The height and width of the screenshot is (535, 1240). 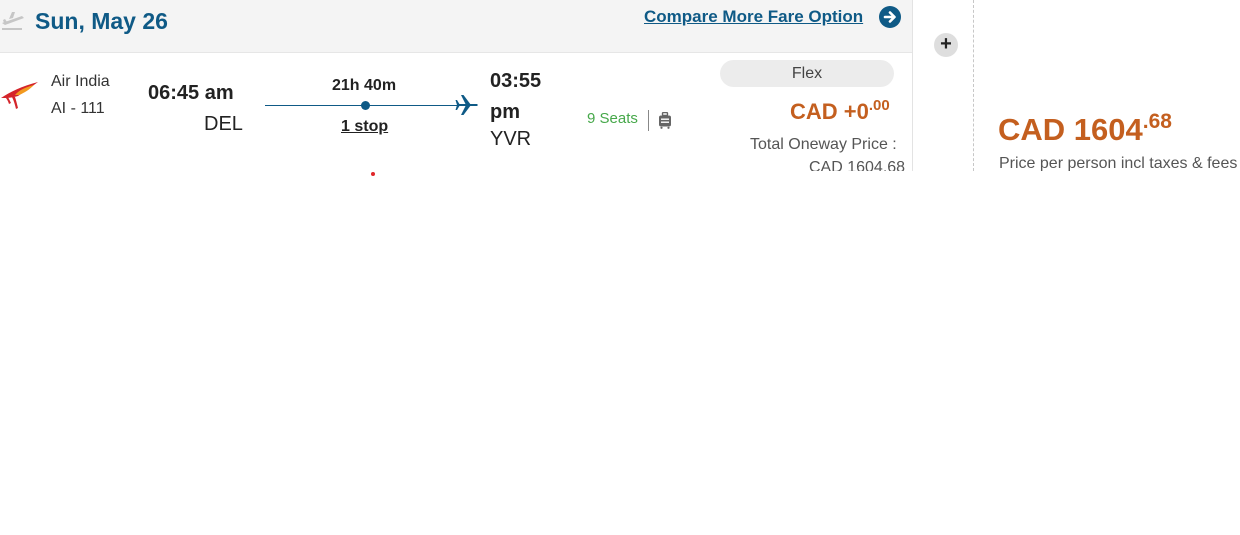 I want to click on plane-takeoff-icon, so click(x=13, y=21).